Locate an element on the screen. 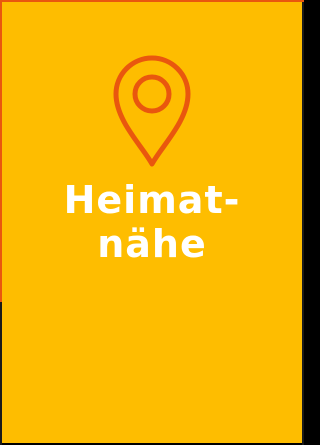  map-pin-icon is located at coordinates (152, 111).